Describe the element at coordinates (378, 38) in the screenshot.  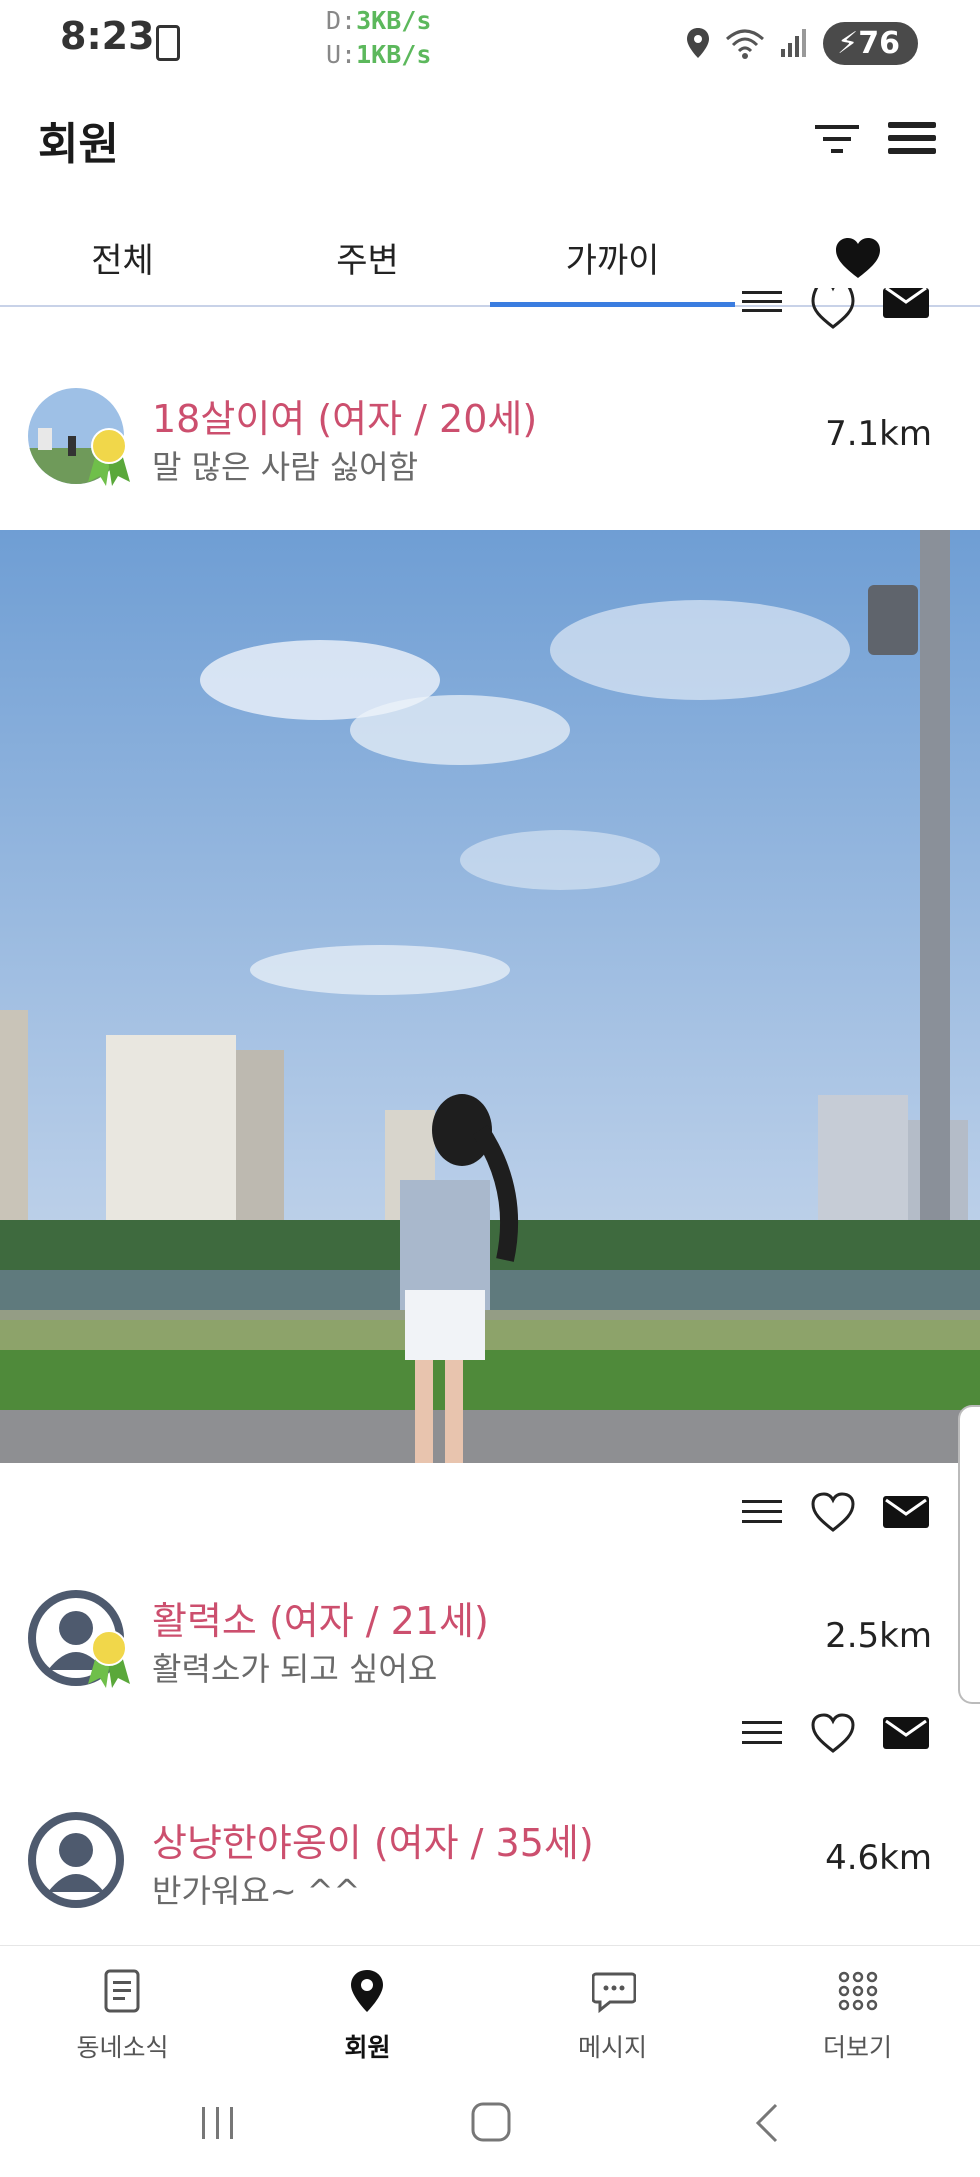
I see `network-speed: D:3KB/s U:1KB/s` at that location.